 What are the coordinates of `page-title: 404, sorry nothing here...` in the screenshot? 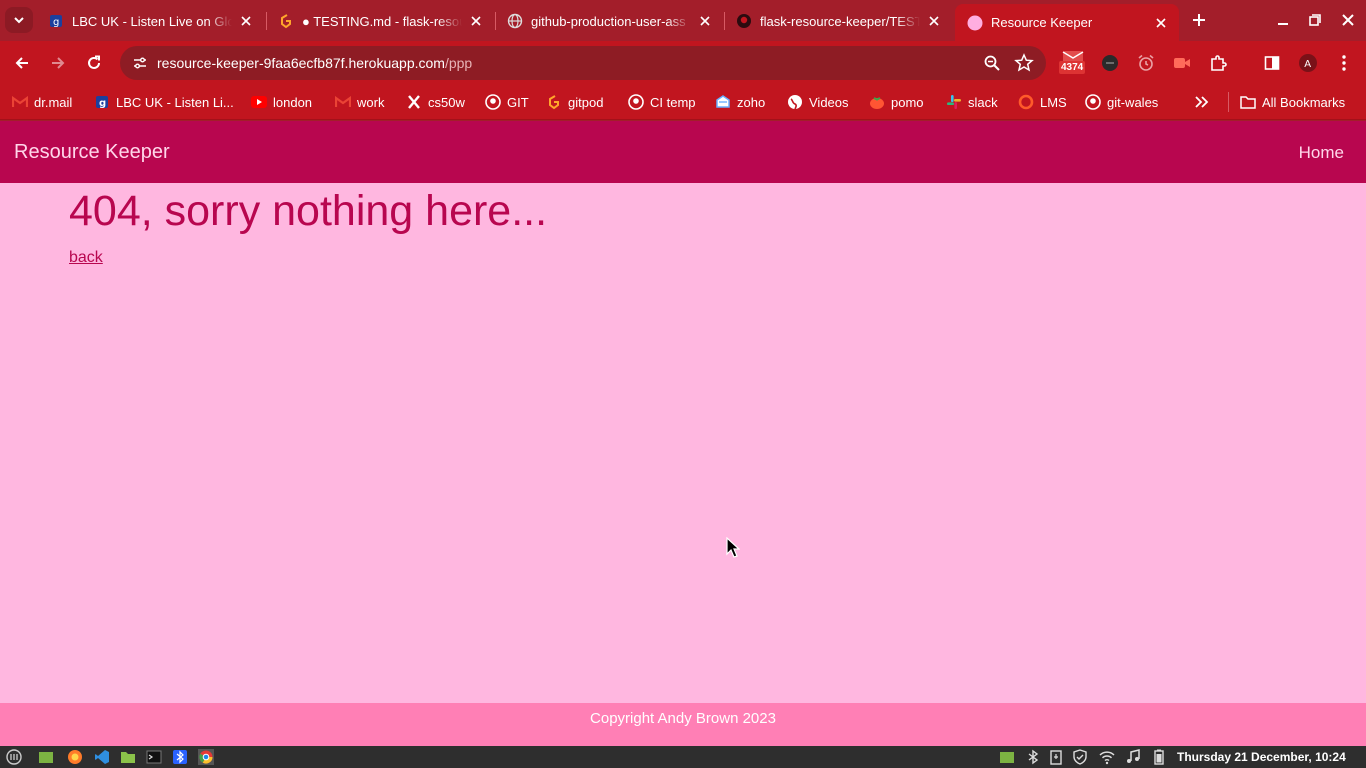 It's located at (308, 211).